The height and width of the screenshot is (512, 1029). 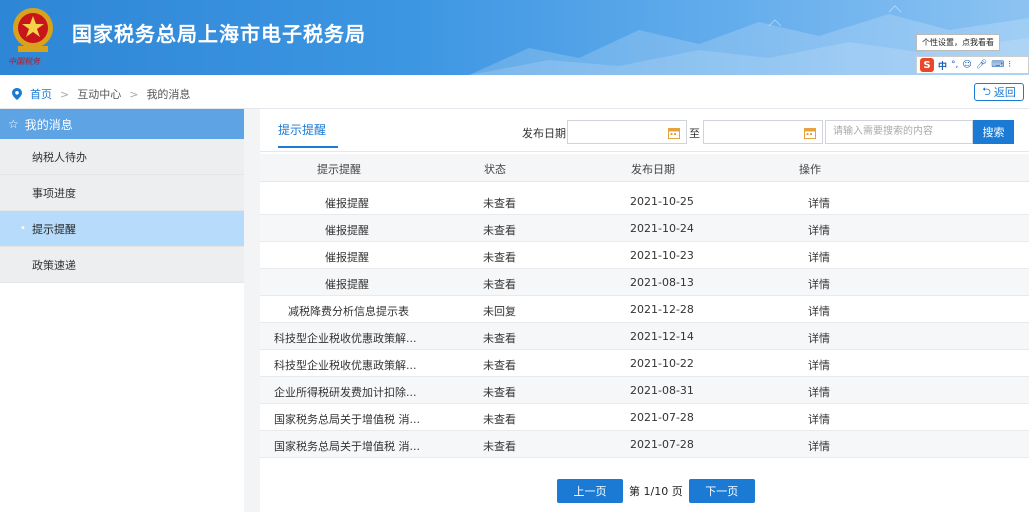 What do you see at coordinates (694, 133) in the screenshot?
I see `date-range-separator: 至` at bounding box center [694, 133].